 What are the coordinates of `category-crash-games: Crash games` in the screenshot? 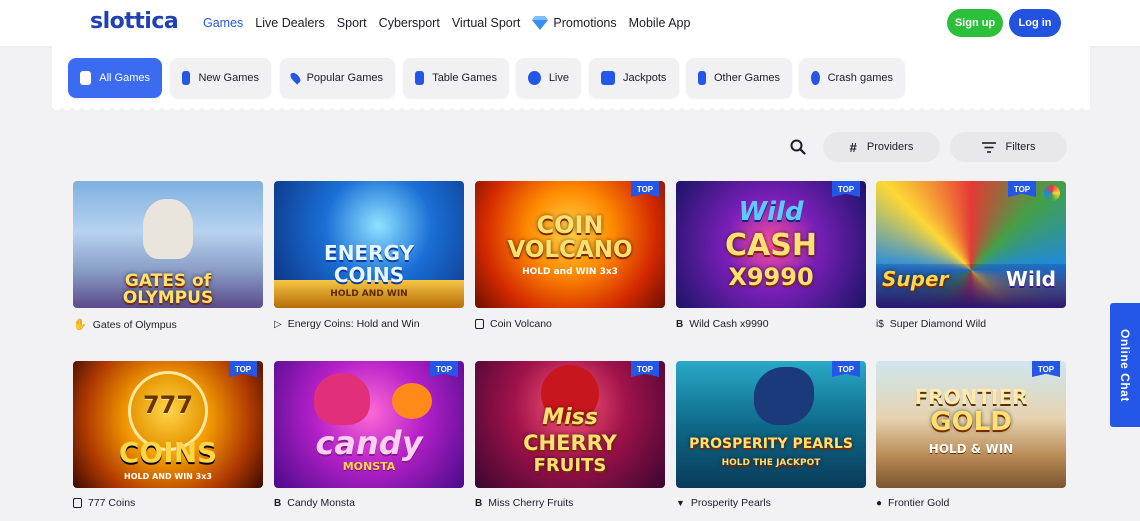 It's located at (852, 78).